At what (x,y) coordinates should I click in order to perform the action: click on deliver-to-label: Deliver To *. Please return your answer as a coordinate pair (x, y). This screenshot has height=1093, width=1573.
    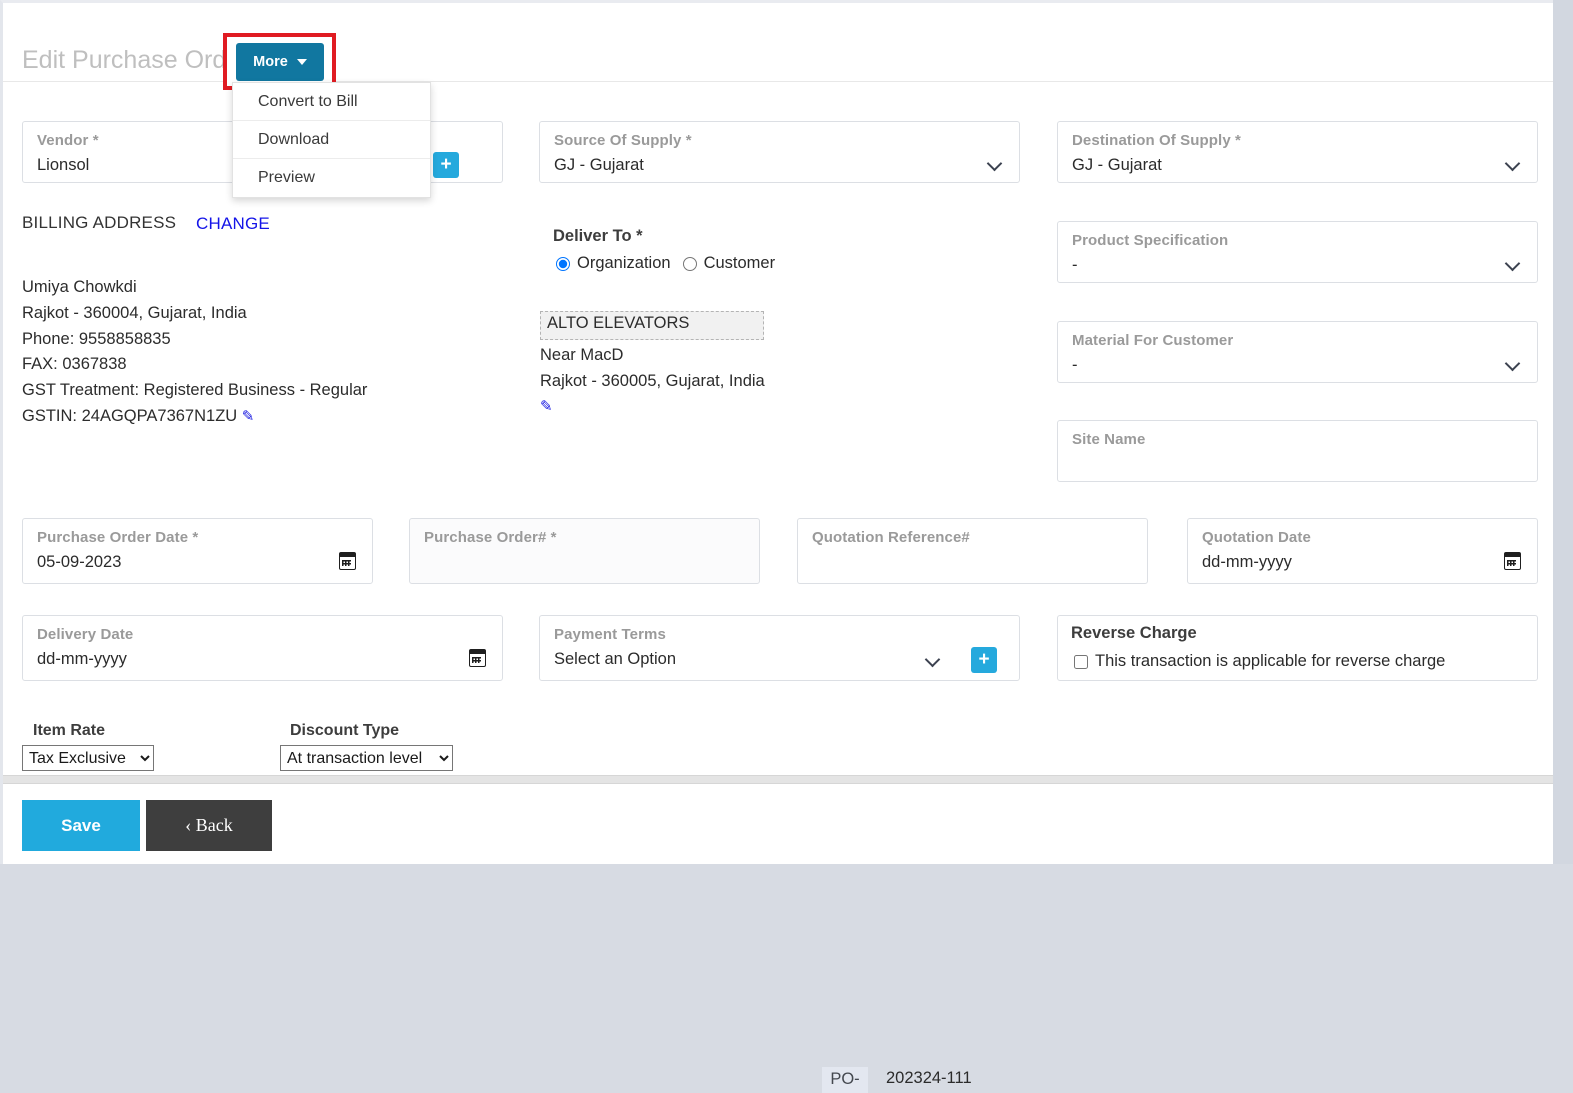
    Looking at the image, I should click on (598, 236).